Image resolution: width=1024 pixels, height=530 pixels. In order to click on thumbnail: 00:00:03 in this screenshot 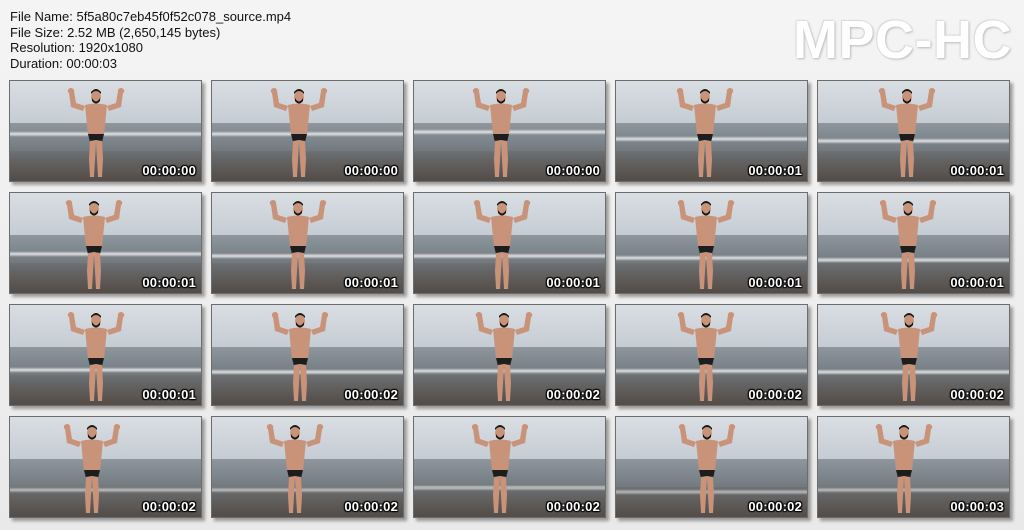, I will do `click(913, 467)`.